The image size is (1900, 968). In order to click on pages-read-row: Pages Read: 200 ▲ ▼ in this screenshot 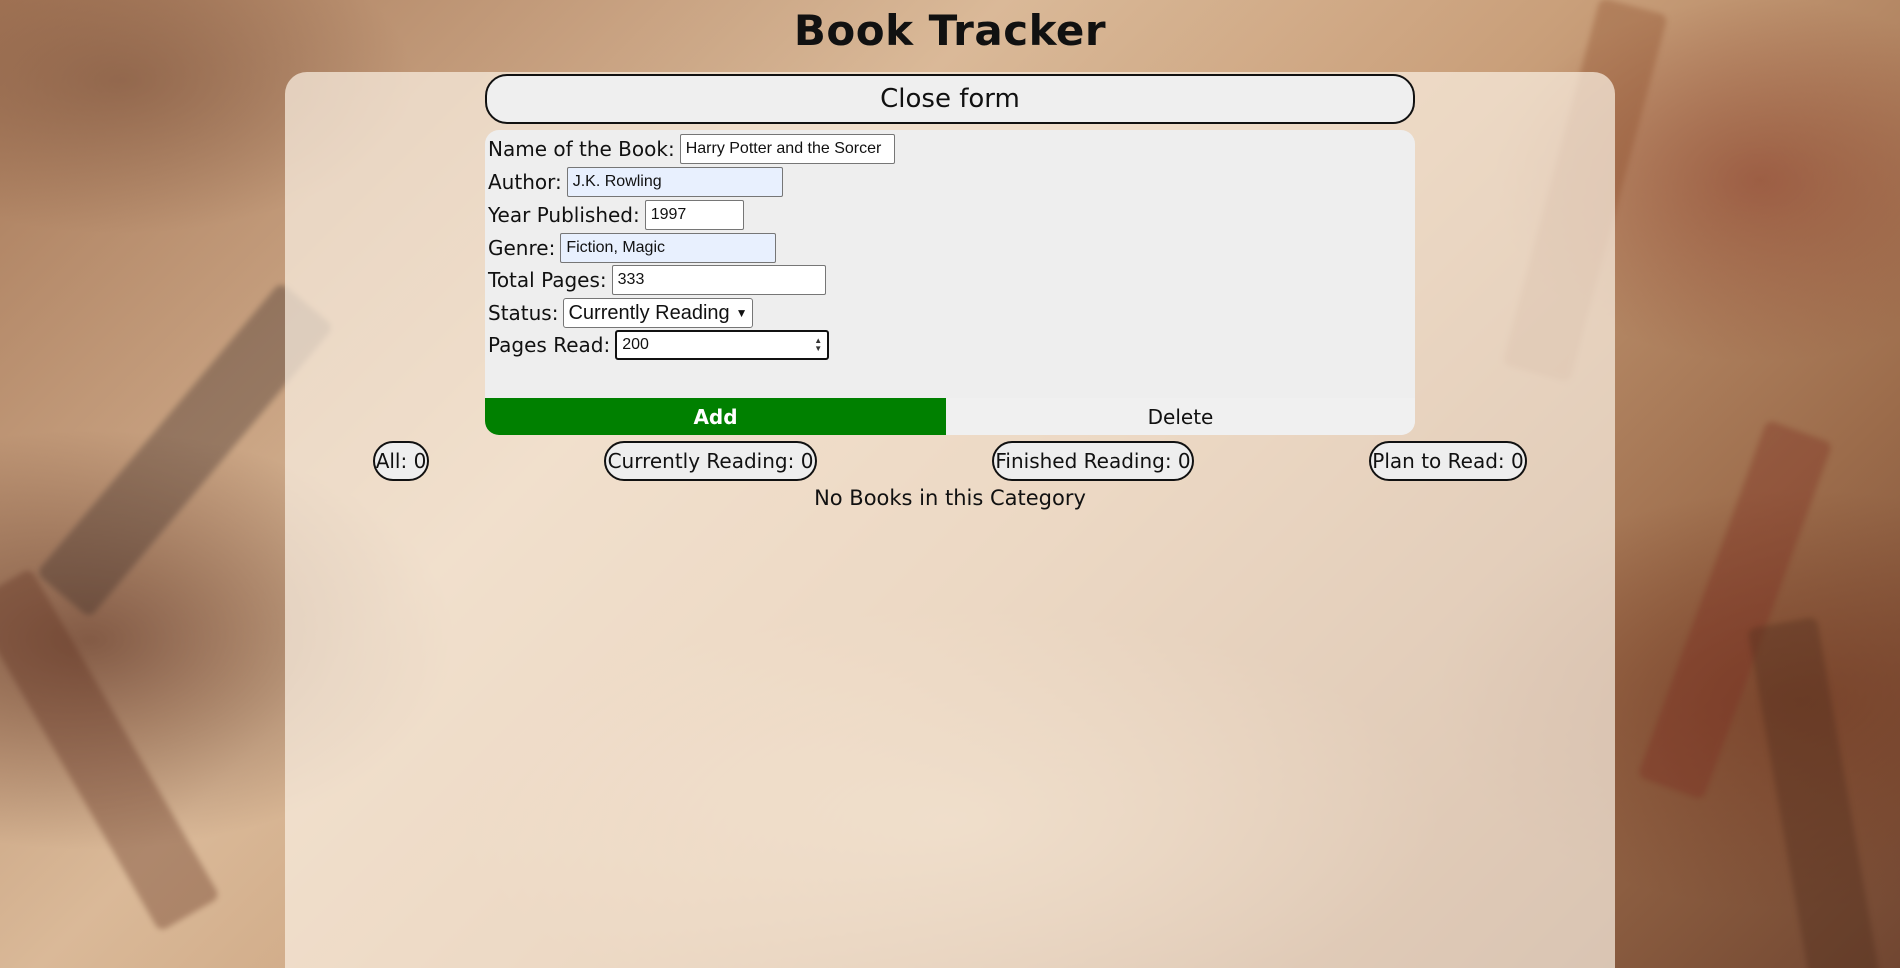, I will do `click(659, 345)`.